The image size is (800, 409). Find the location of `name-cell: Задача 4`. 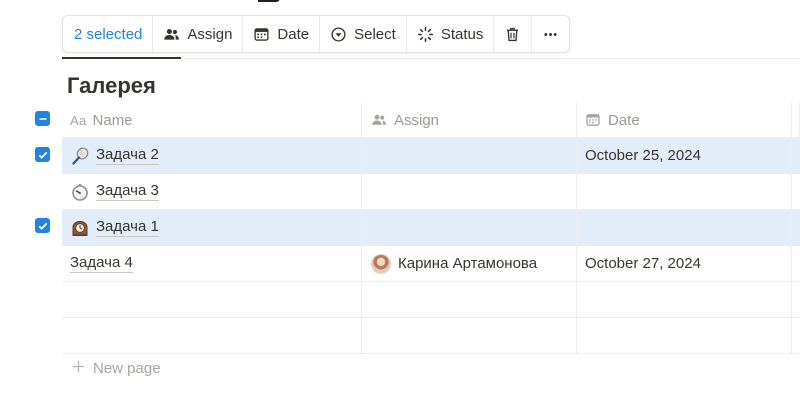

name-cell: Задача 4 is located at coordinates (212, 263).